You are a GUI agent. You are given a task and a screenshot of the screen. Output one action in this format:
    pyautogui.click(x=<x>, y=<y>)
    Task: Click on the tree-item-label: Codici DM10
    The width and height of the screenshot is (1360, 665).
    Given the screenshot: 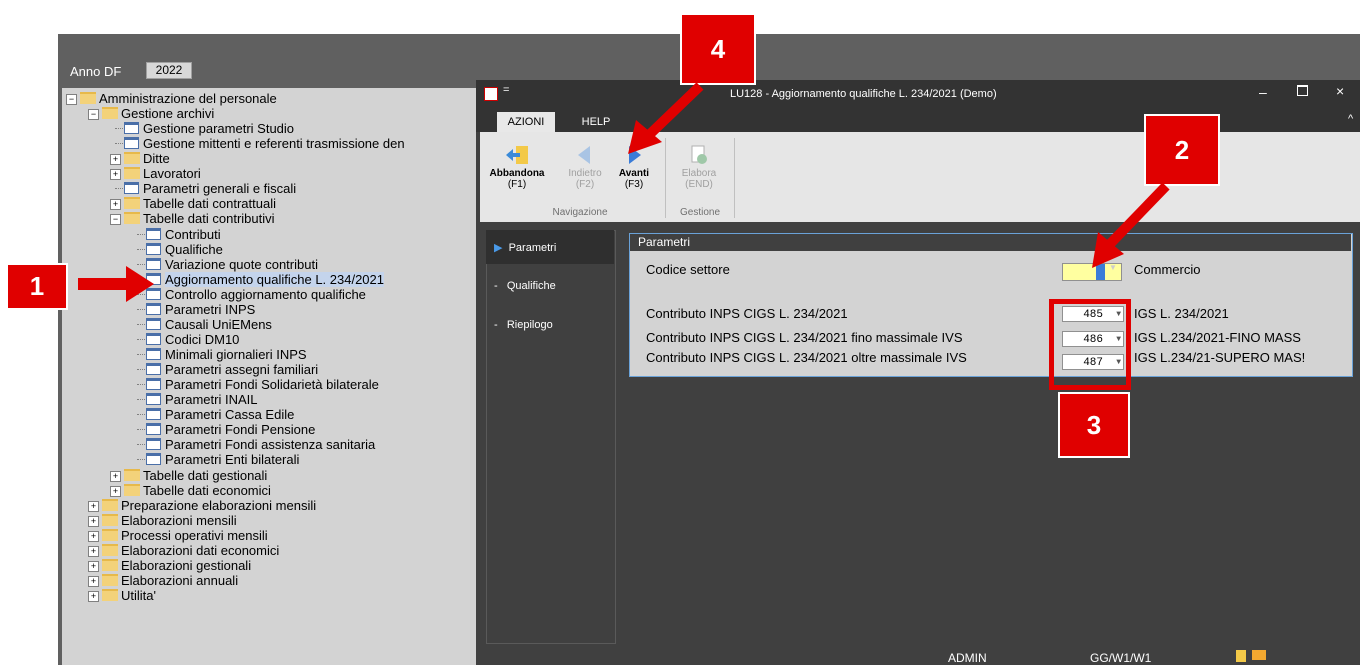 What is the action you would take?
    pyautogui.click(x=202, y=339)
    